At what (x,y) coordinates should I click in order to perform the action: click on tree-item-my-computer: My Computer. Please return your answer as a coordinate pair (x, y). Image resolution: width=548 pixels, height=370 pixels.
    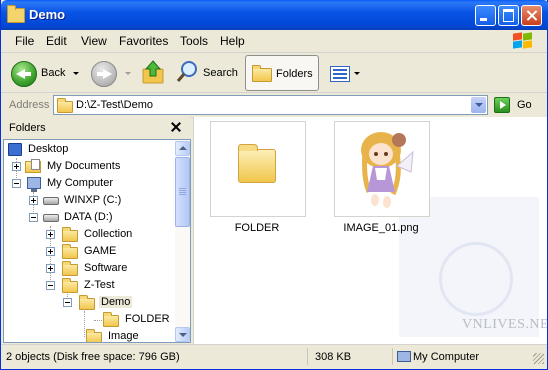
    Looking at the image, I should click on (89, 183).